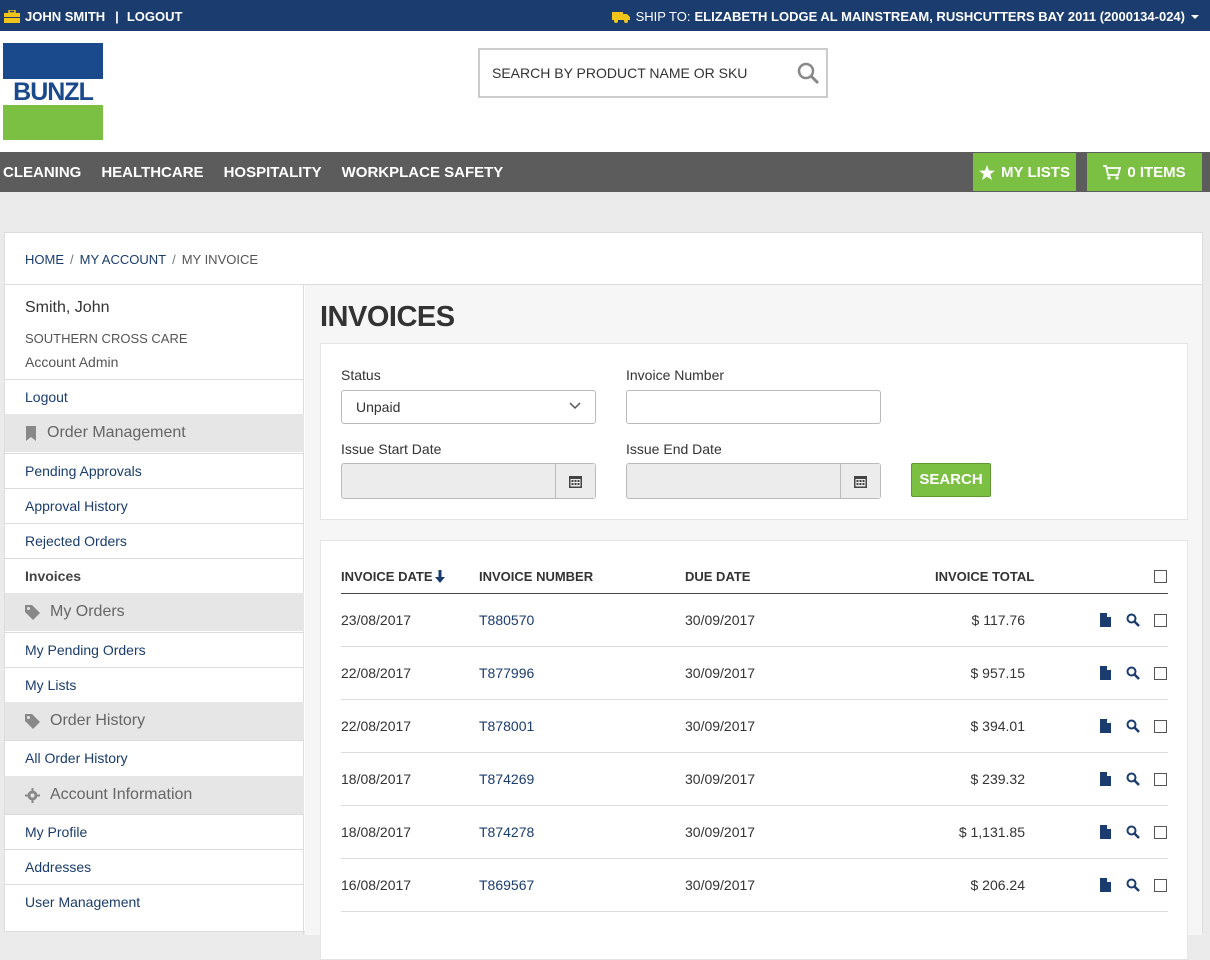 Image resolution: width=1210 pixels, height=960 pixels. What do you see at coordinates (361, 375) in the screenshot?
I see `status-label: Status` at bounding box center [361, 375].